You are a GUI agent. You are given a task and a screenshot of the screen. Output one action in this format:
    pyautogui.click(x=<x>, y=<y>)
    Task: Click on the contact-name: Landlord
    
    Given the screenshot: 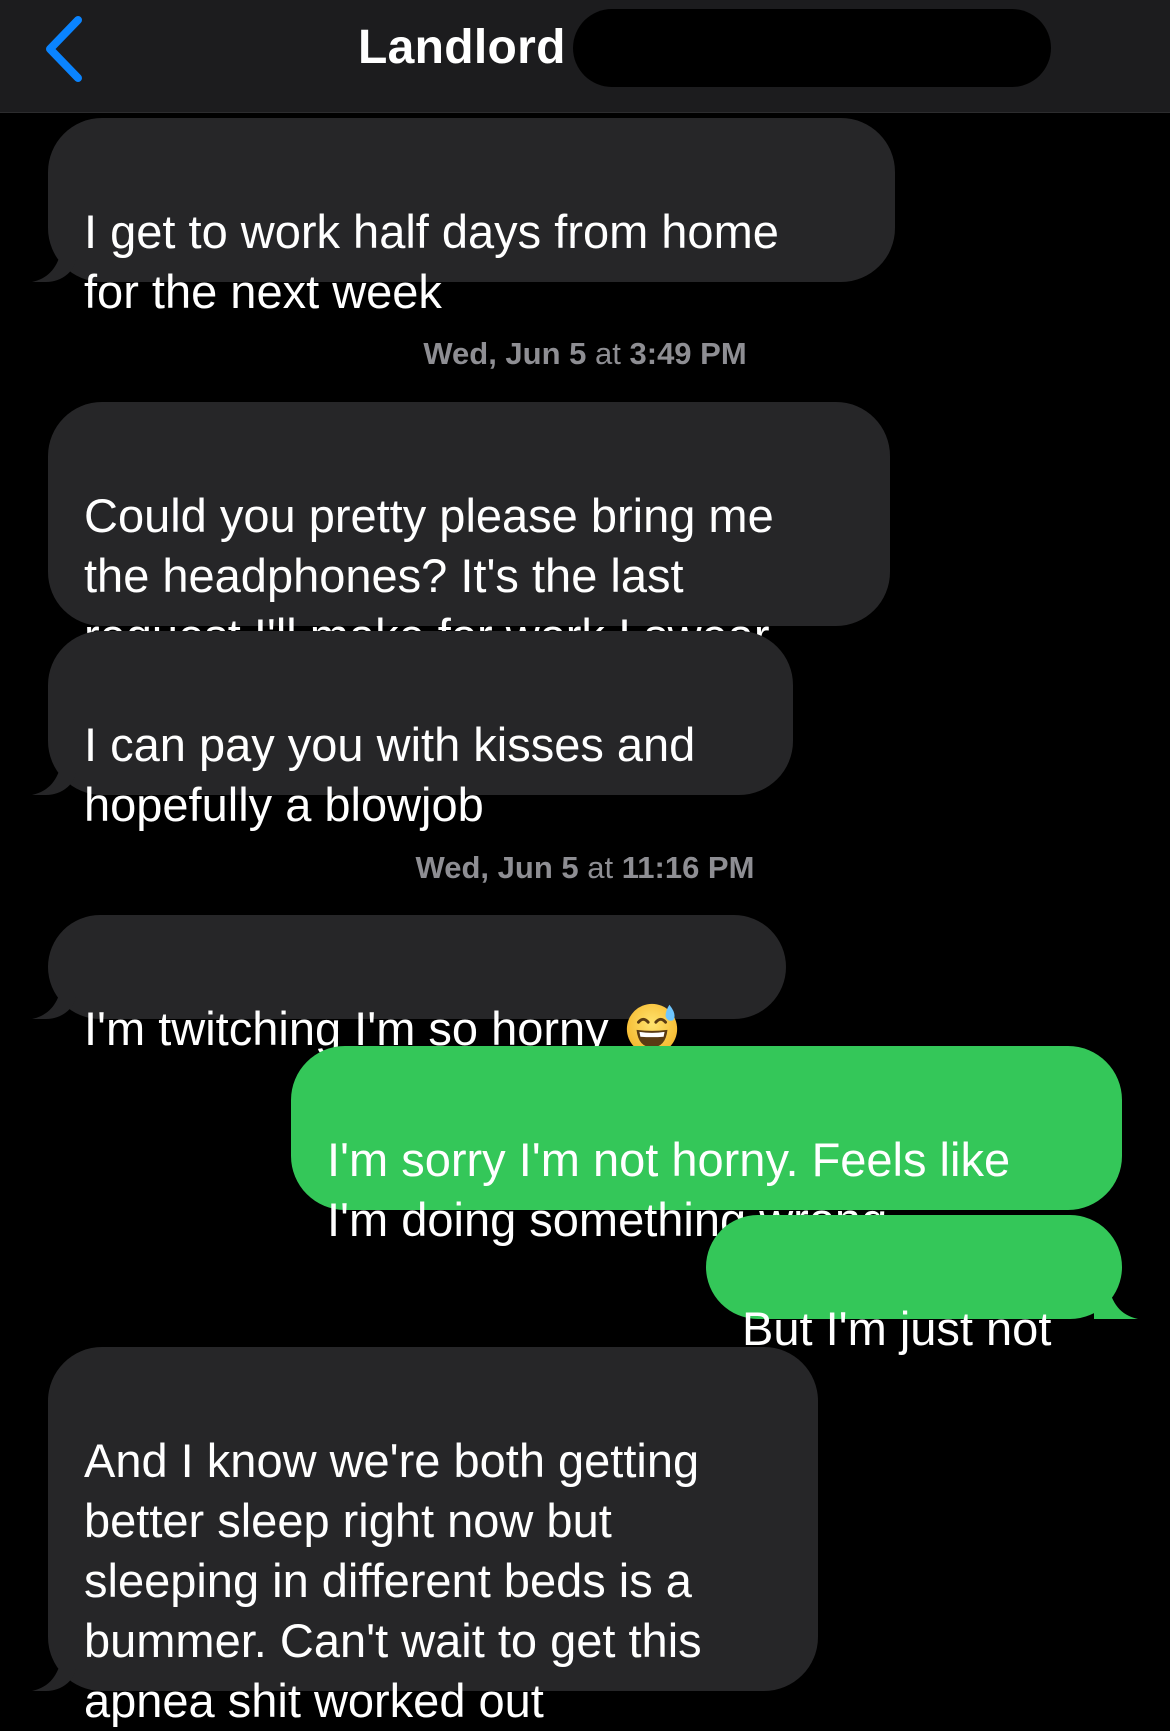 What is the action you would take?
    pyautogui.click(x=462, y=48)
    